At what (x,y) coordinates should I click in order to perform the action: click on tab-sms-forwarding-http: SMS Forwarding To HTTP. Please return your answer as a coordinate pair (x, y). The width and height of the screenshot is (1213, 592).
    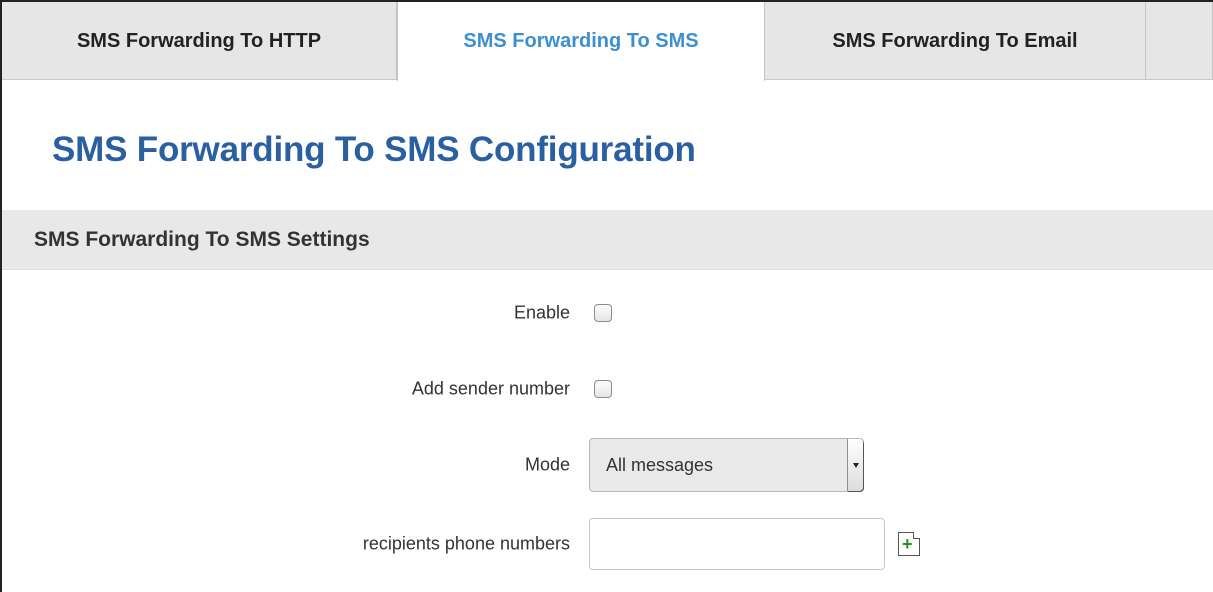
    Looking at the image, I should click on (199, 41).